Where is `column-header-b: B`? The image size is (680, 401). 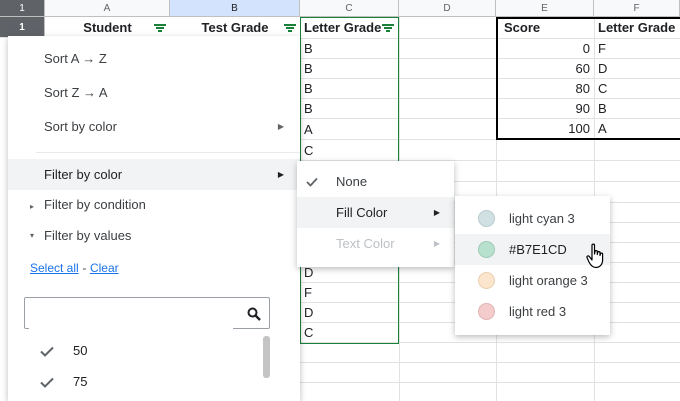 column-header-b: B is located at coordinates (235, 8).